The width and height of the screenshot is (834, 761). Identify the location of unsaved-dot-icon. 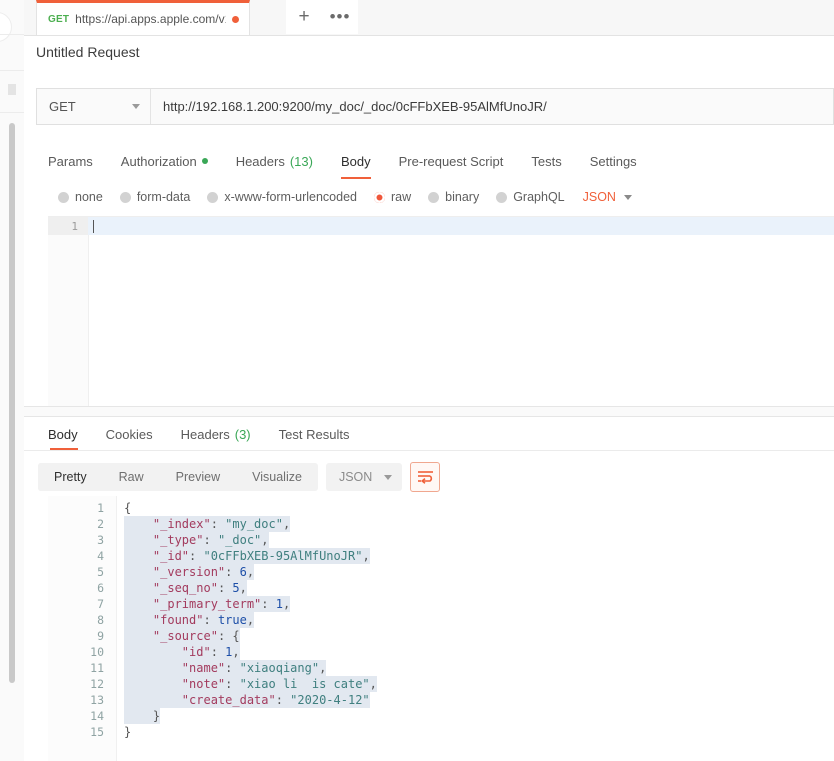
(235, 19).